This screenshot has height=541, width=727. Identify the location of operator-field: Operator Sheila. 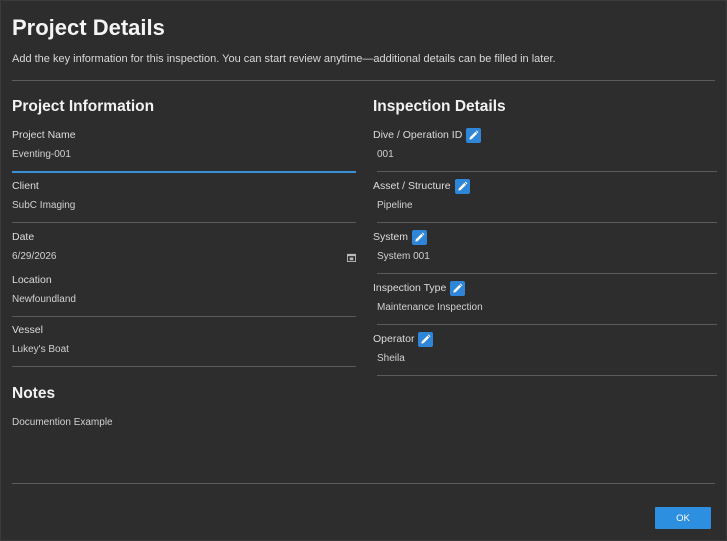
(545, 353).